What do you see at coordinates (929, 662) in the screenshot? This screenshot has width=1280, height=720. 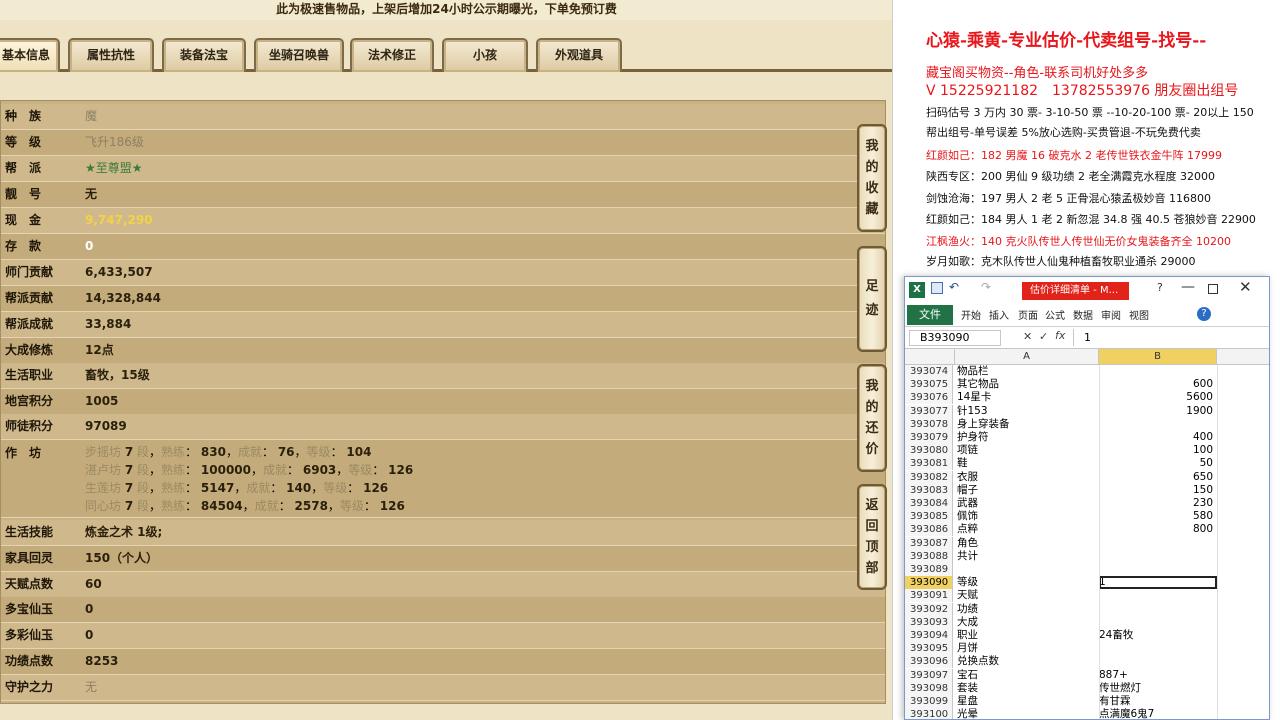 I see `row-number: 393096` at bounding box center [929, 662].